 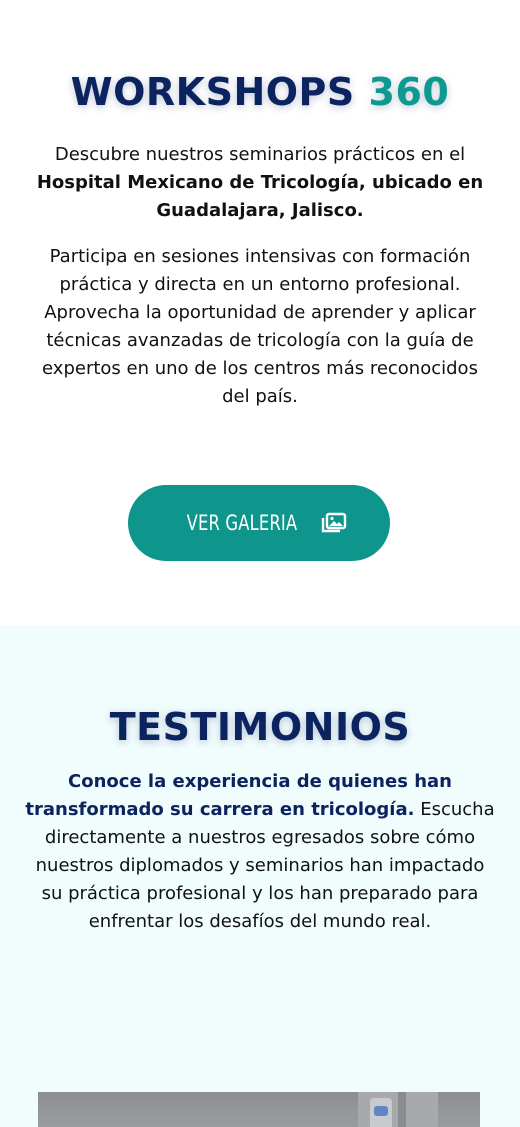 I want to click on equipment-image, so click(x=398, y=1109).